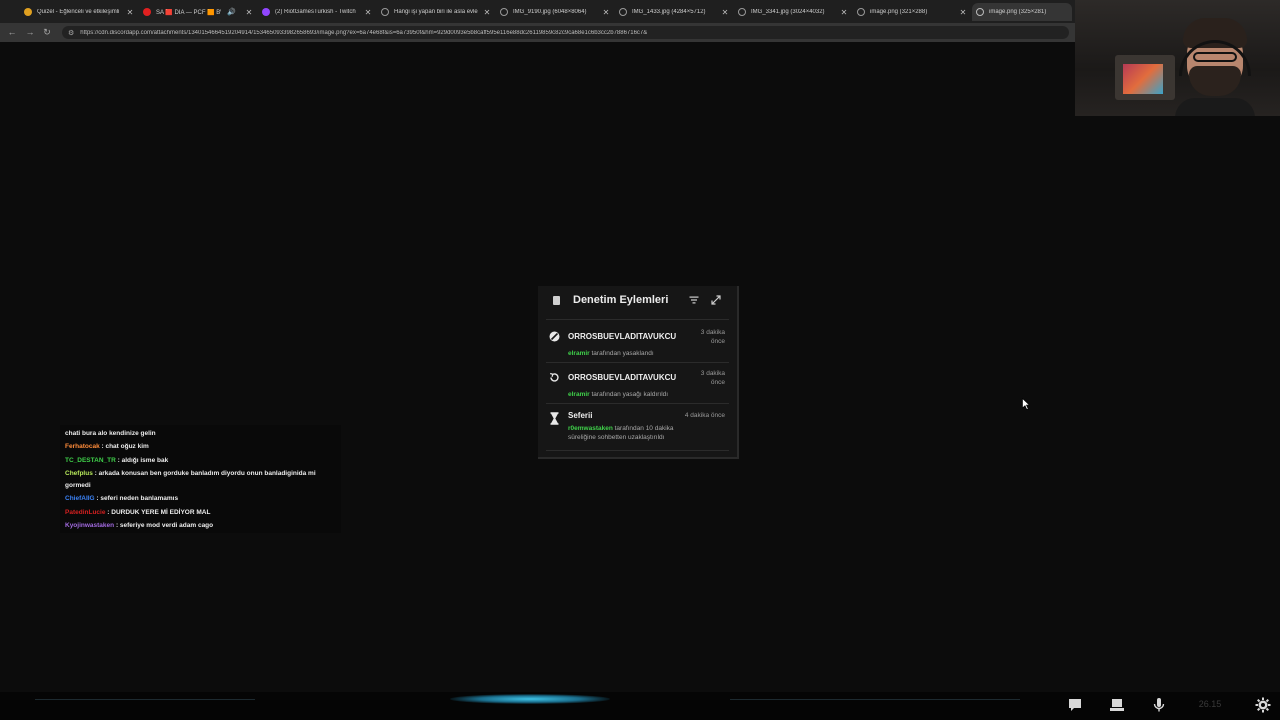  I want to click on ban-icon, so click(554, 336).